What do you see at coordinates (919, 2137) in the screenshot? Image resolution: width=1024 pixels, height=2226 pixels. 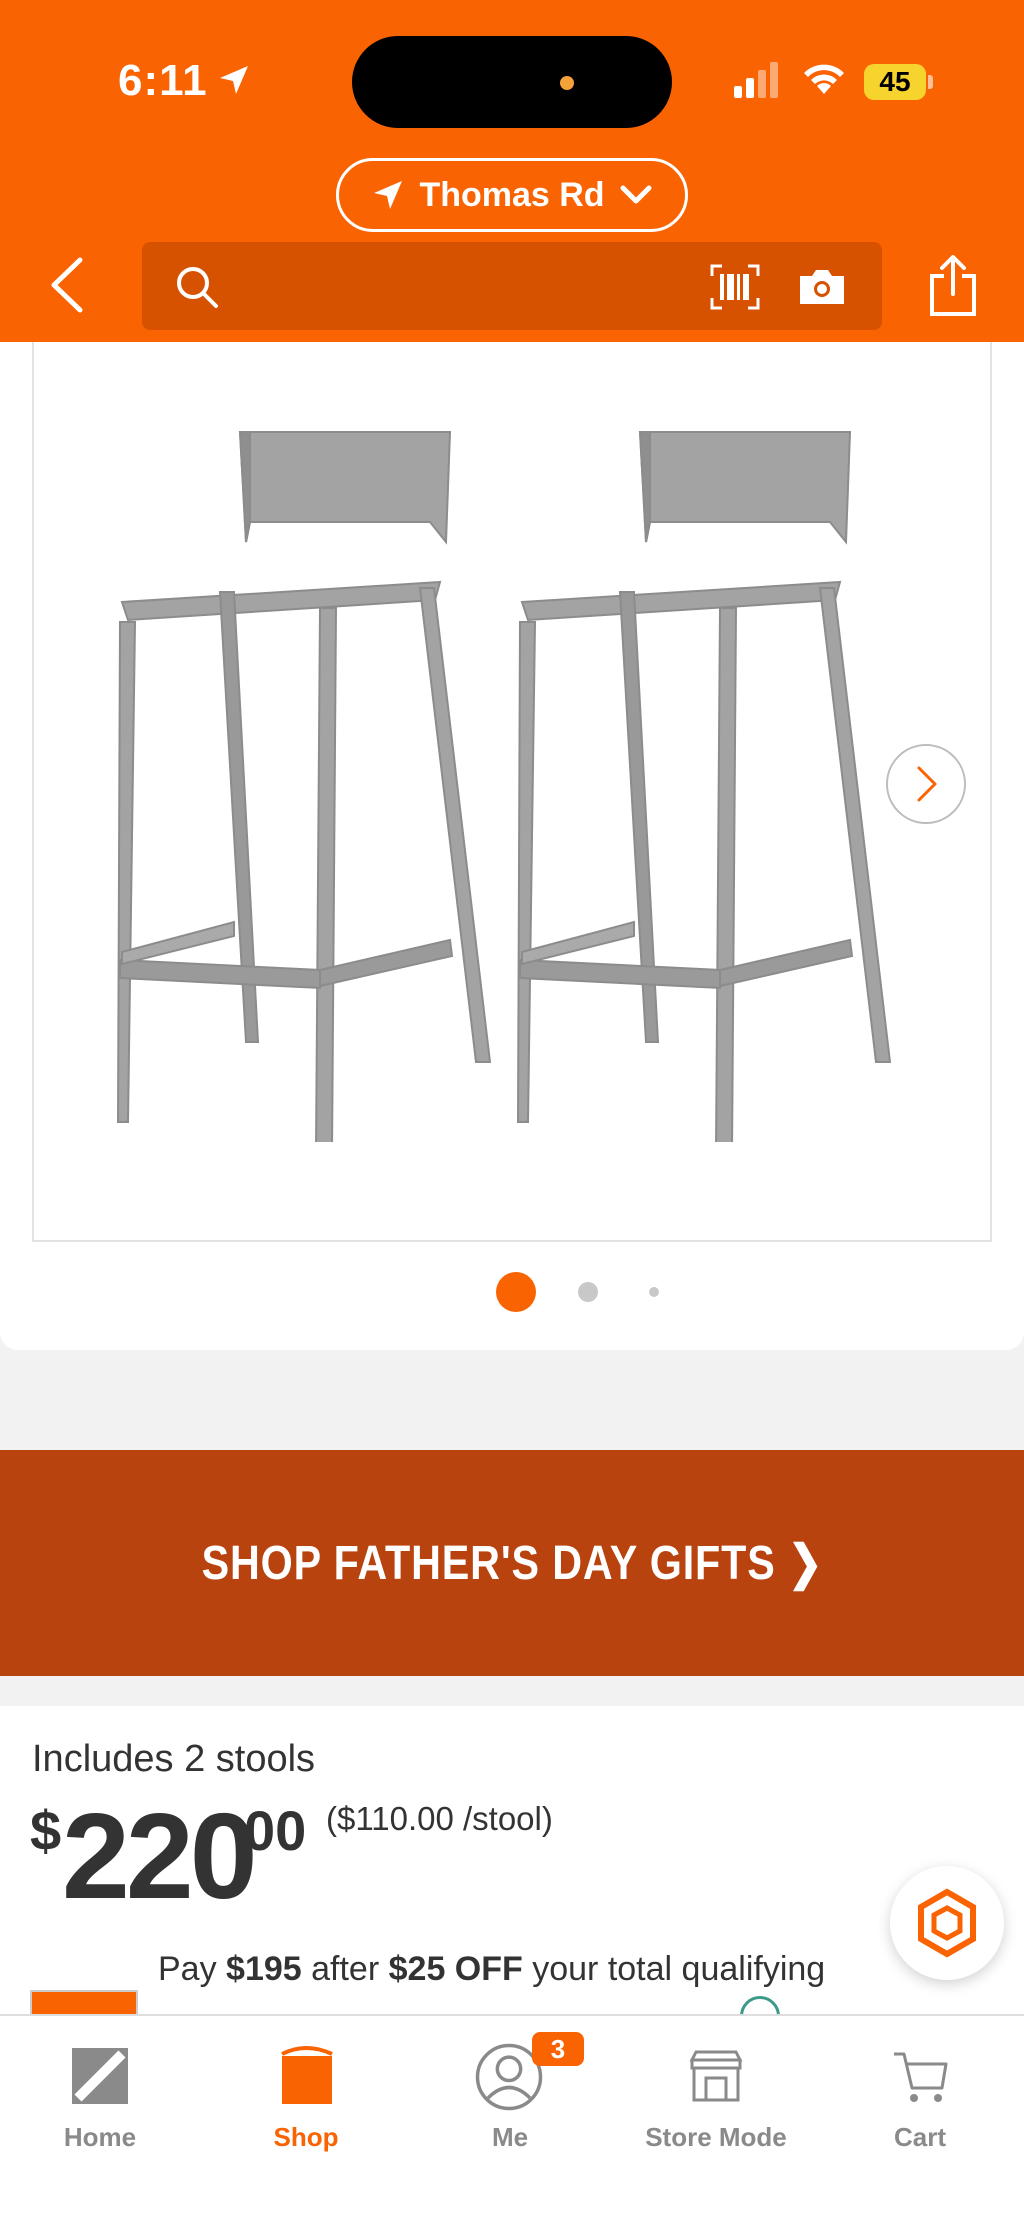 I see `tab-label: Cart` at bounding box center [919, 2137].